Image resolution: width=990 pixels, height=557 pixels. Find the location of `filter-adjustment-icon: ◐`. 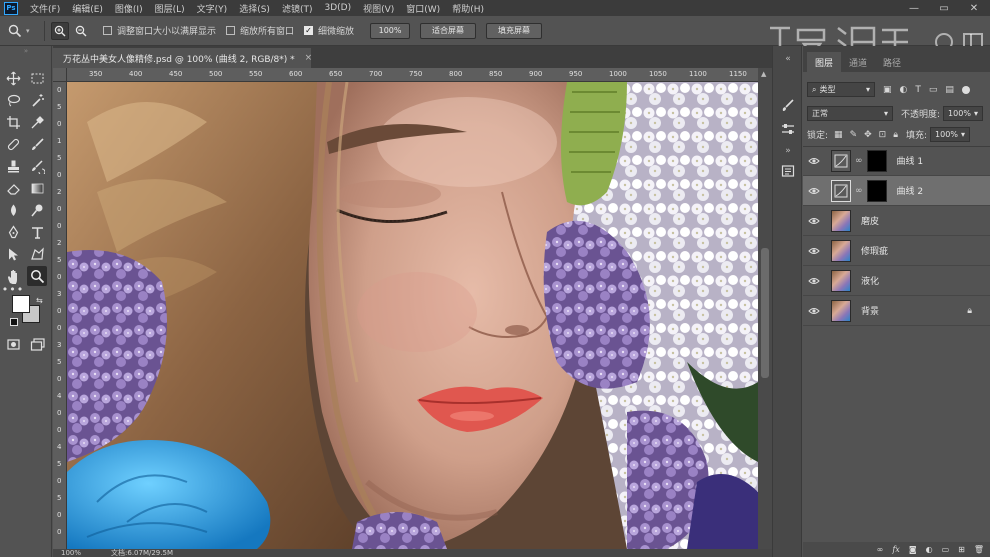

filter-adjustment-icon: ◐ is located at coordinates (904, 90).